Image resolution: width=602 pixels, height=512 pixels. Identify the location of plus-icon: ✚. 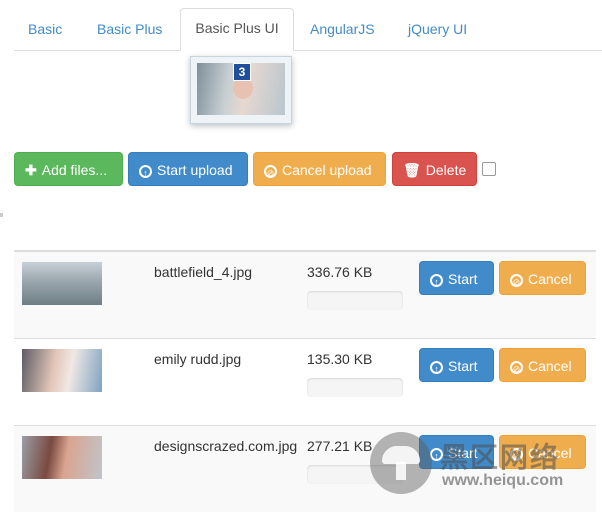
(31, 170).